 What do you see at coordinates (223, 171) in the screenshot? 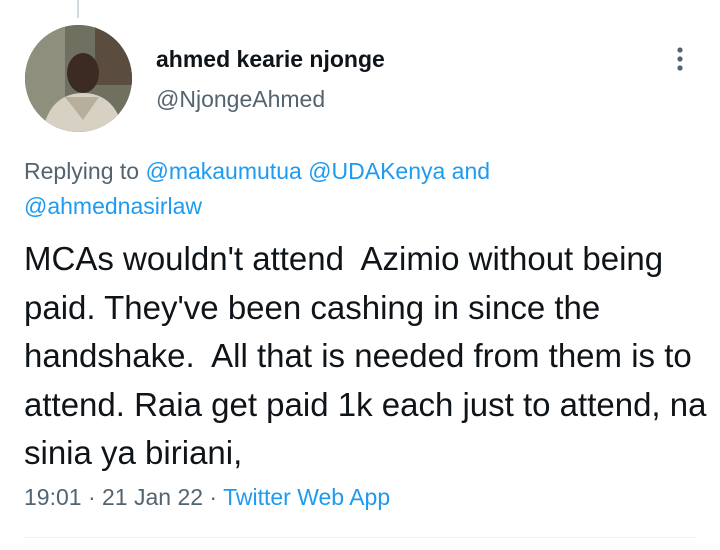
I see `mention-makaumutua: @makaumutua` at bounding box center [223, 171].